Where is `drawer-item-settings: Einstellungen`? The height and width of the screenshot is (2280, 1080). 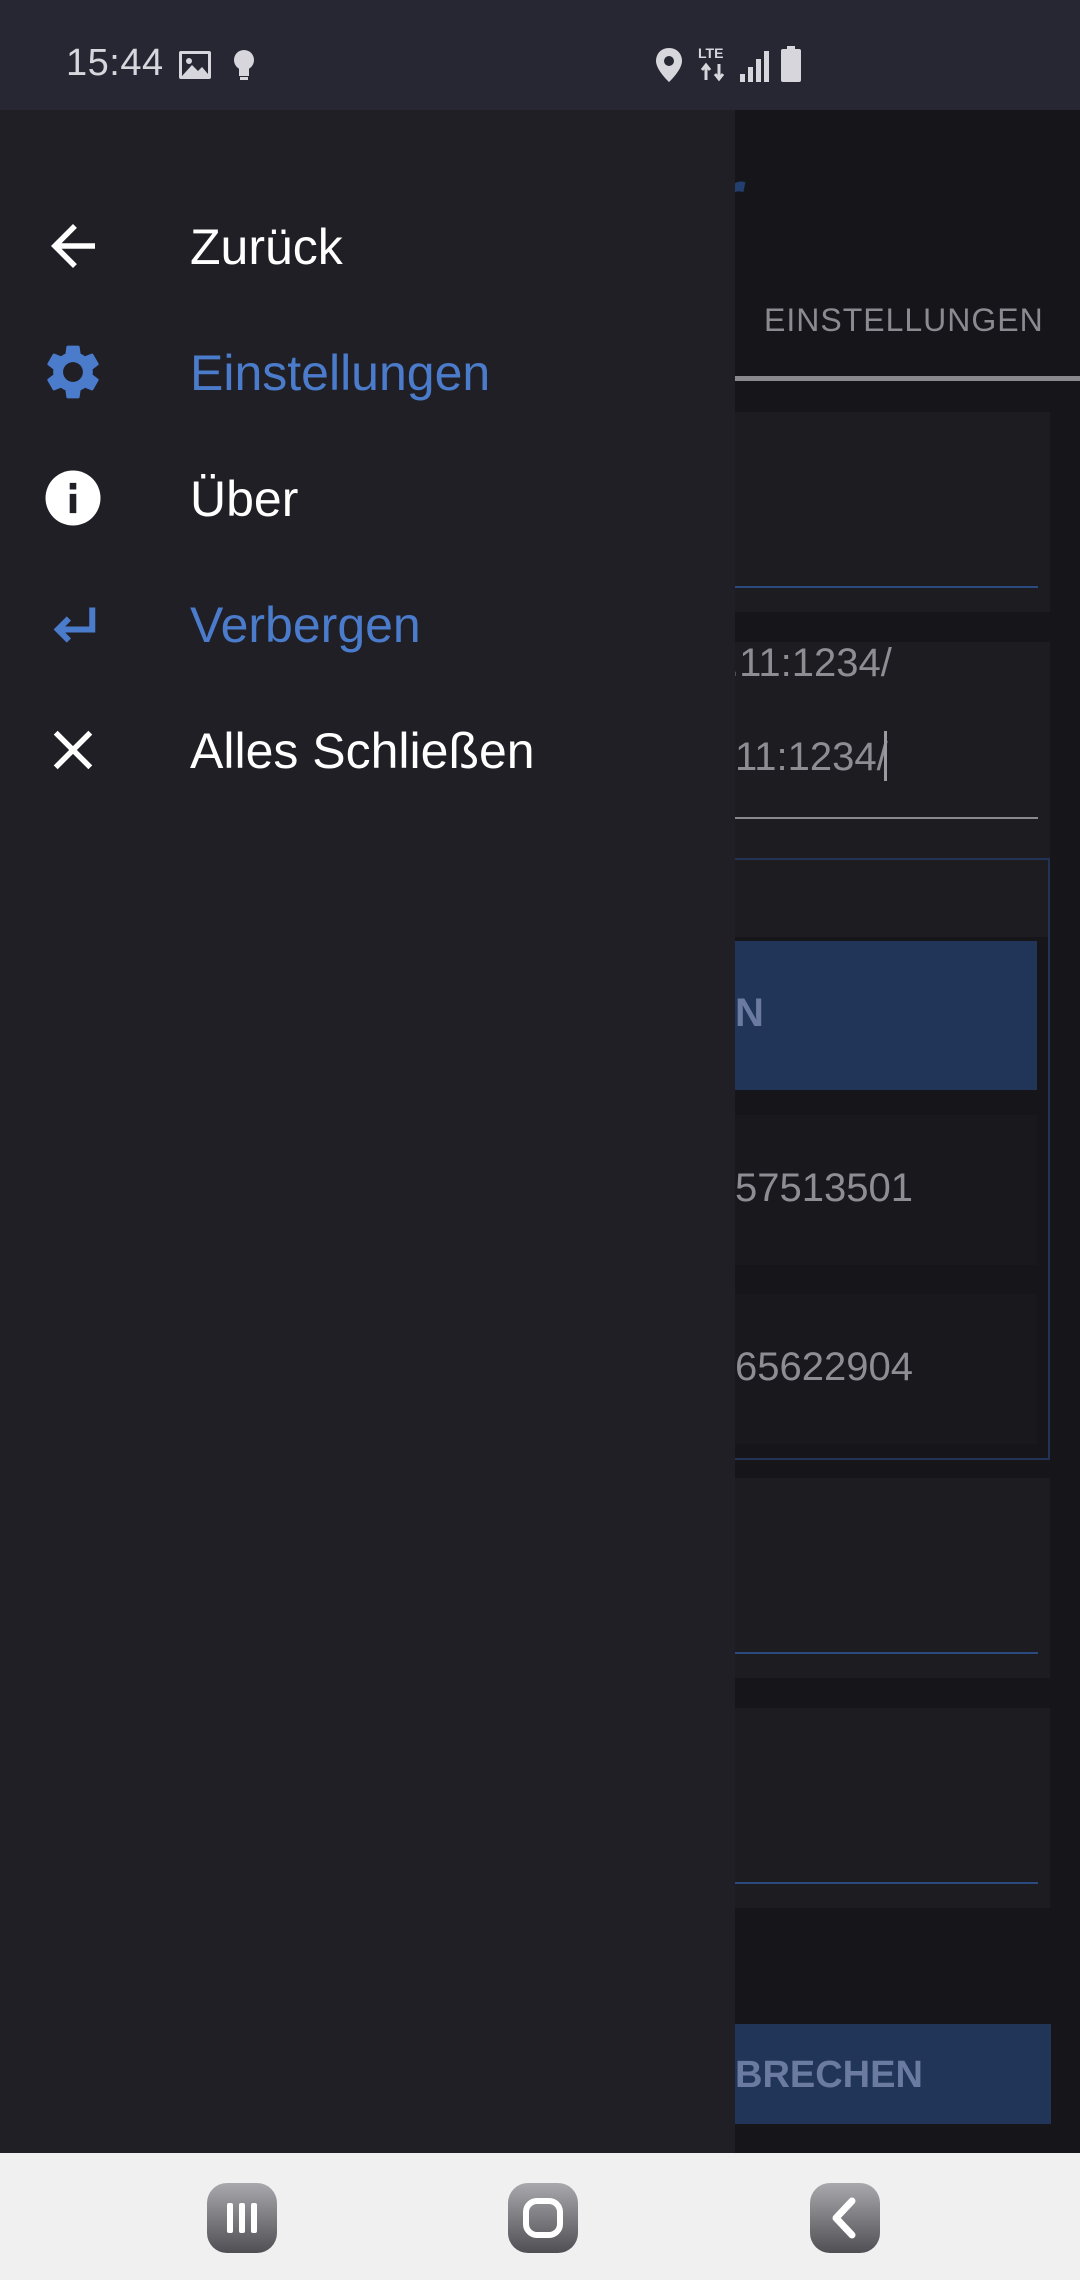 drawer-item-settings: Einstellungen is located at coordinates (367, 369).